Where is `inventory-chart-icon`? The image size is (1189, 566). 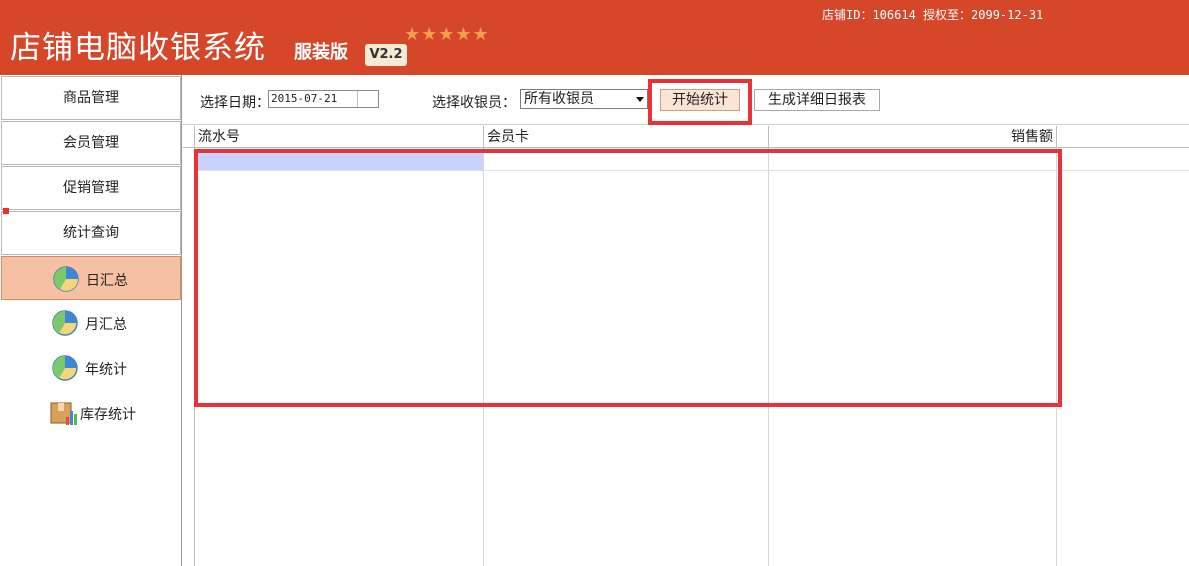
inventory-chart-icon is located at coordinates (63, 413).